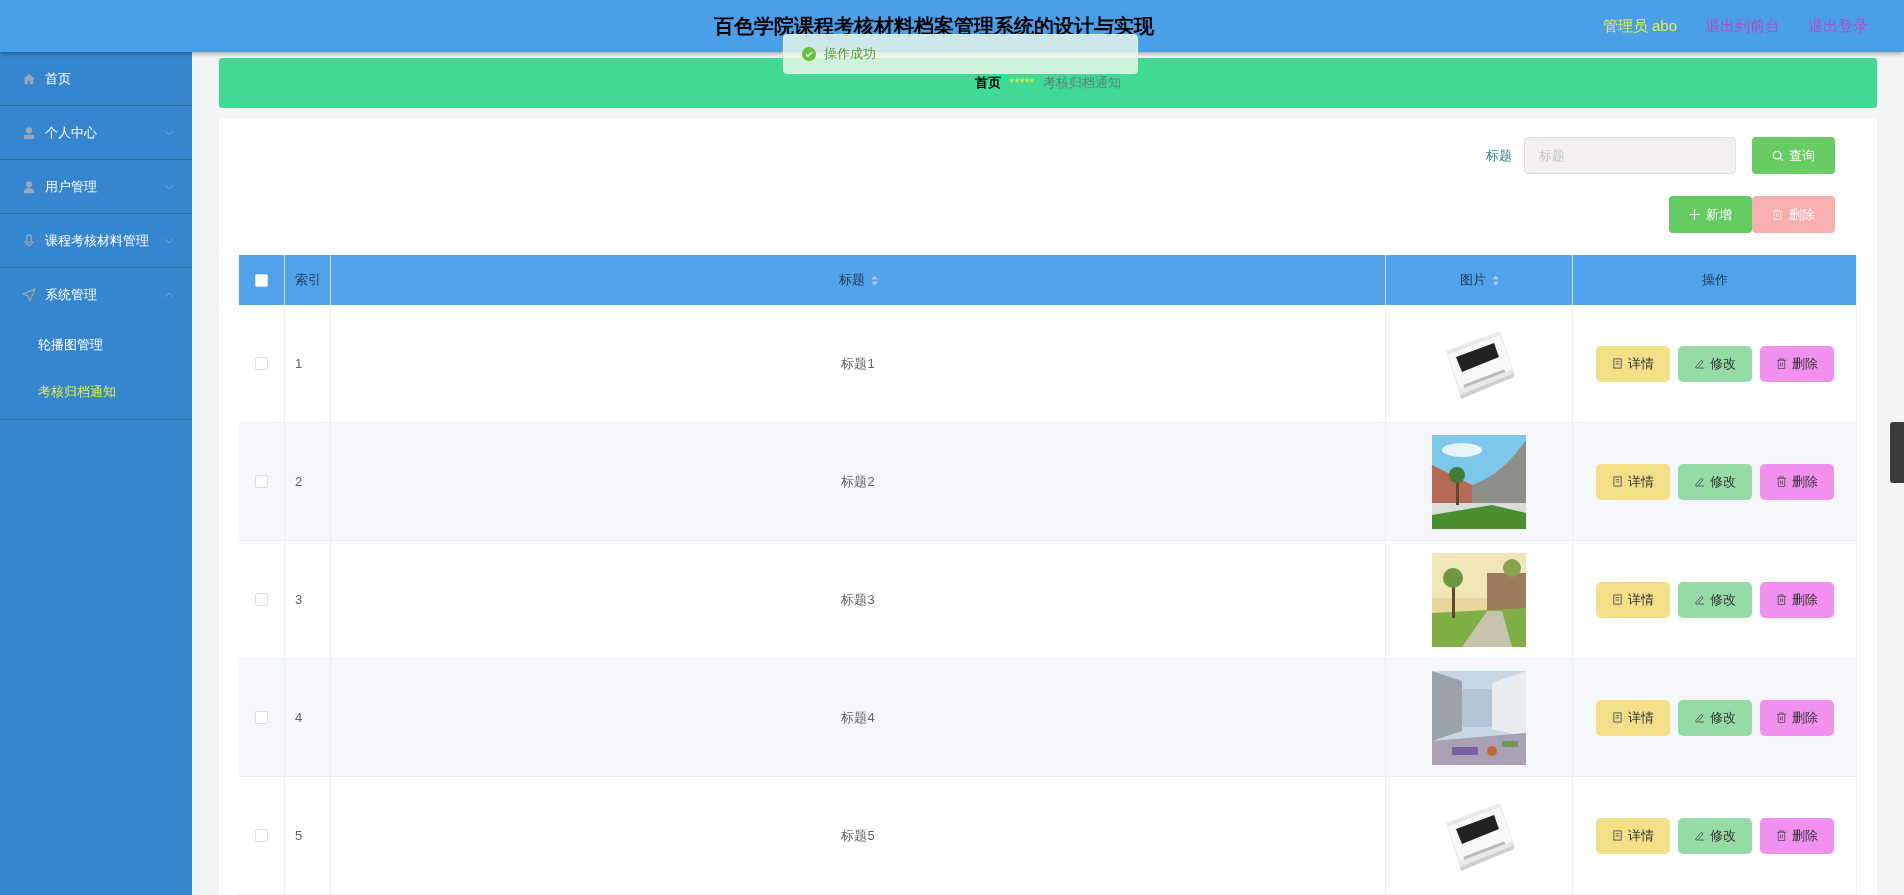  What do you see at coordinates (96, 344) in the screenshot?
I see `submenu-item: 轮播图管理` at bounding box center [96, 344].